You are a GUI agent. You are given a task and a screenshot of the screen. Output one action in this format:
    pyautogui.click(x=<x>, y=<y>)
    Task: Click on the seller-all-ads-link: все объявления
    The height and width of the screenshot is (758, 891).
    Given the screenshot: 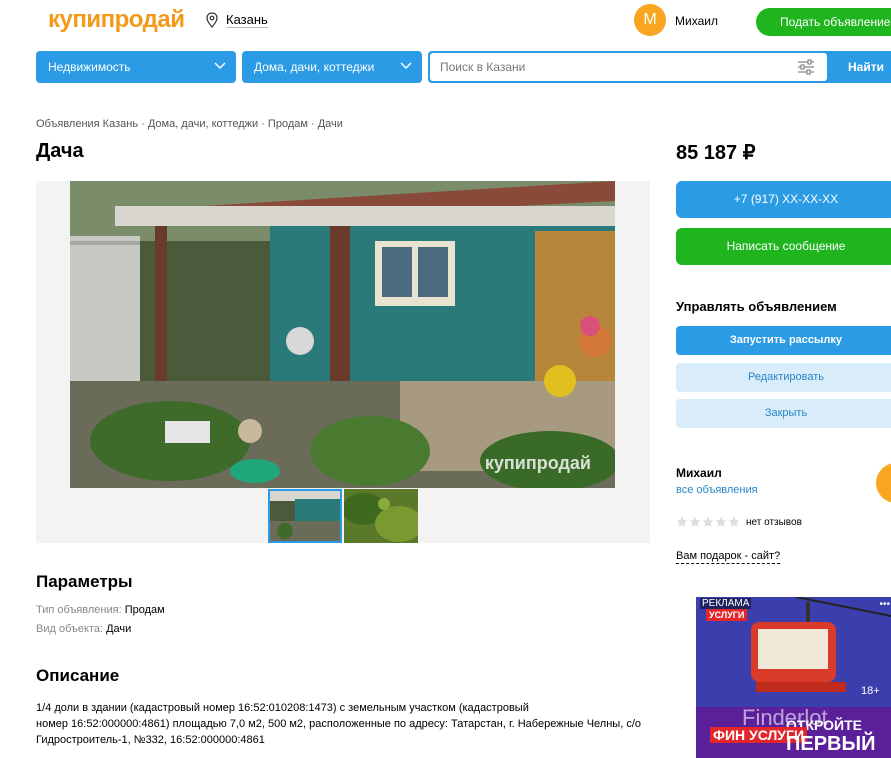 What is the action you would take?
    pyautogui.click(x=717, y=490)
    